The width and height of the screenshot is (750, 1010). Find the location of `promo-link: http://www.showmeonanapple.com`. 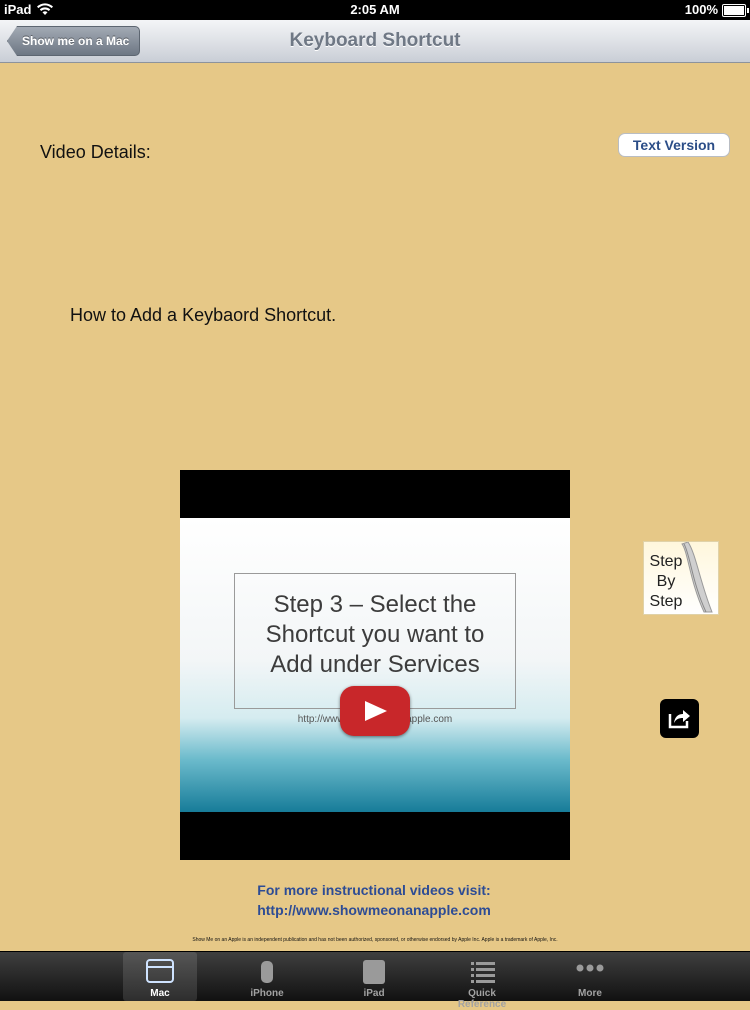

promo-link: http://www.showmeonanapple.com is located at coordinates (374, 910).